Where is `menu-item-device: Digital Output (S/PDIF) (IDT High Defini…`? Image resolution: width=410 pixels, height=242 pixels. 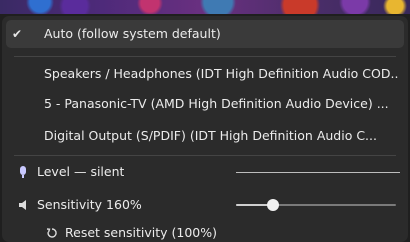 menu-item-device: Digital Output (S/PDIF) (IDT High Defini… is located at coordinates (205, 136).